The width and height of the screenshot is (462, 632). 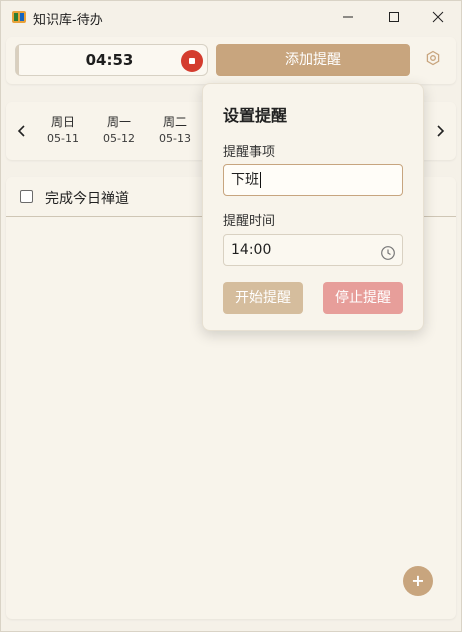 What do you see at coordinates (260, 180) in the screenshot?
I see `text-caret` at bounding box center [260, 180].